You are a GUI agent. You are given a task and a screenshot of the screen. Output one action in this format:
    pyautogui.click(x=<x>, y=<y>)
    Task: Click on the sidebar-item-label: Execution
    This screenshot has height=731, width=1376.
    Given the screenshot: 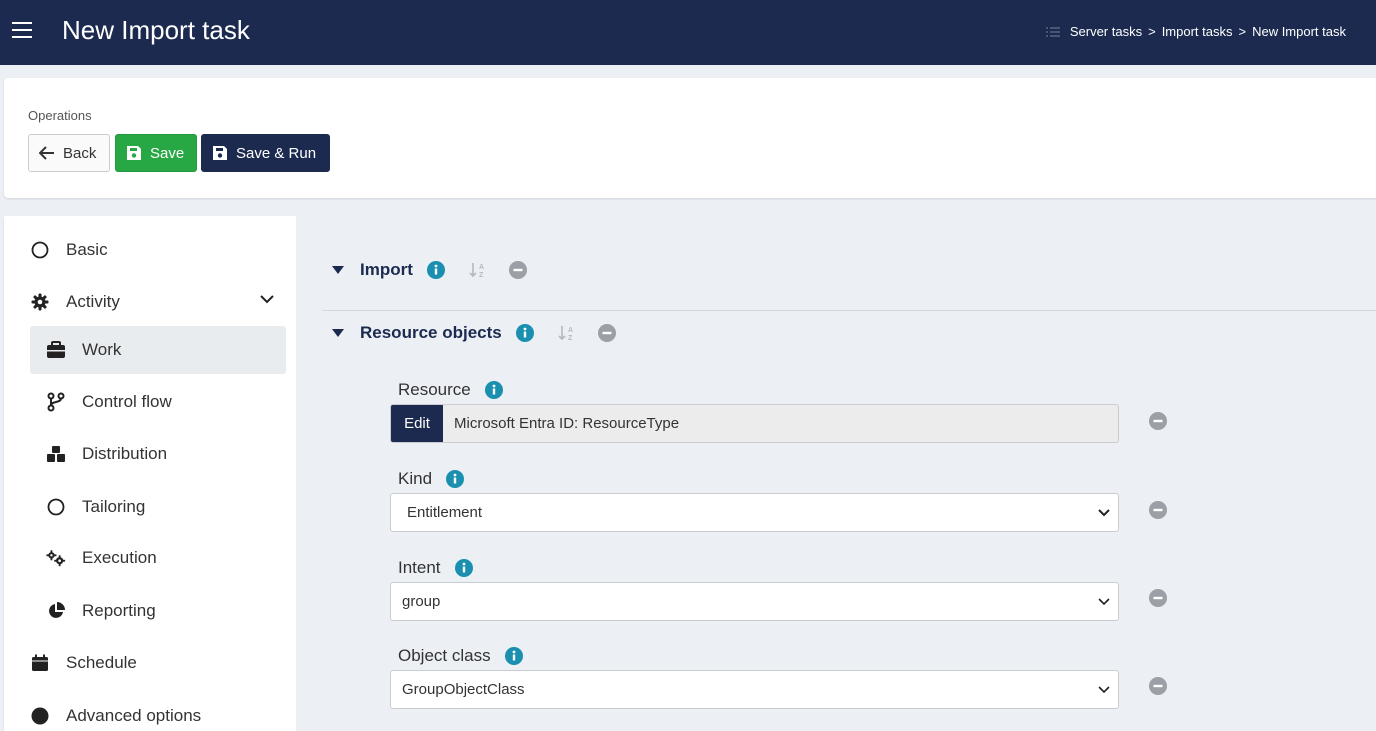 What is the action you would take?
    pyautogui.click(x=119, y=557)
    